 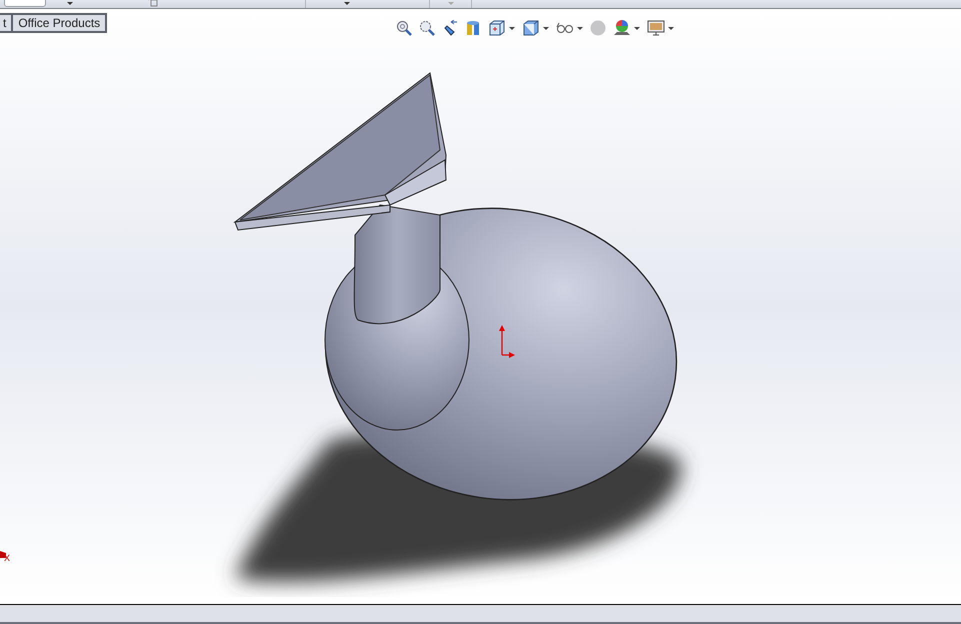 I want to click on triad-arrow-icon, so click(x=3, y=554).